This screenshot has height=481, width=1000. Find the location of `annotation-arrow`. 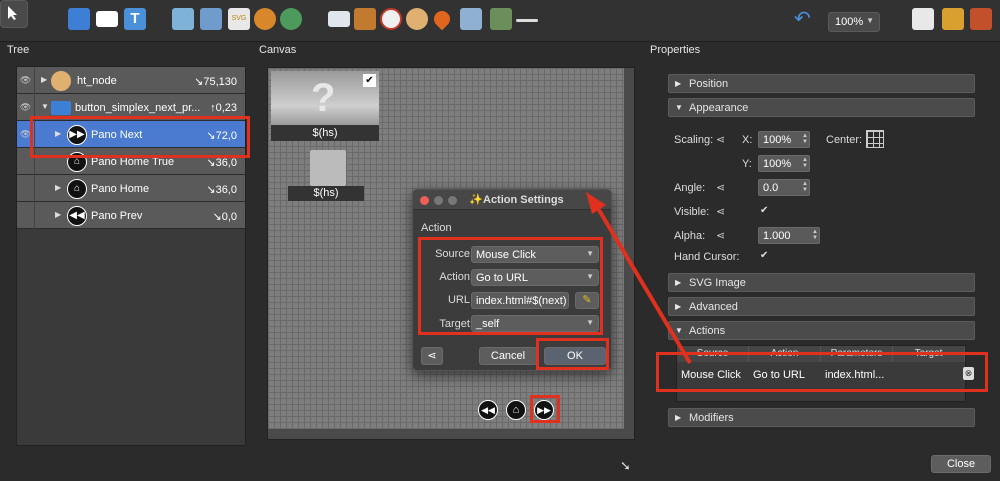

annotation-arrow is located at coordinates (639, 278).